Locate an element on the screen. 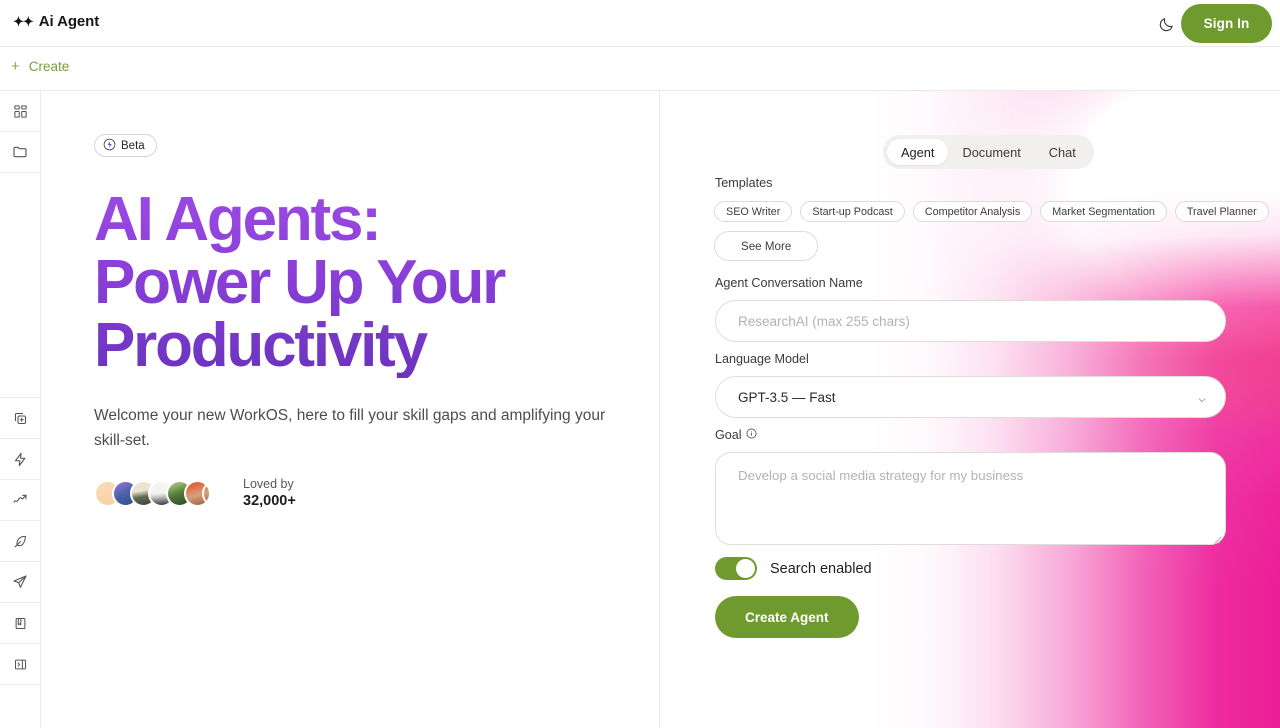 The height and width of the screenshot is (728, 1280). grid-dashboard-icon is located at coordinates (20, 111).